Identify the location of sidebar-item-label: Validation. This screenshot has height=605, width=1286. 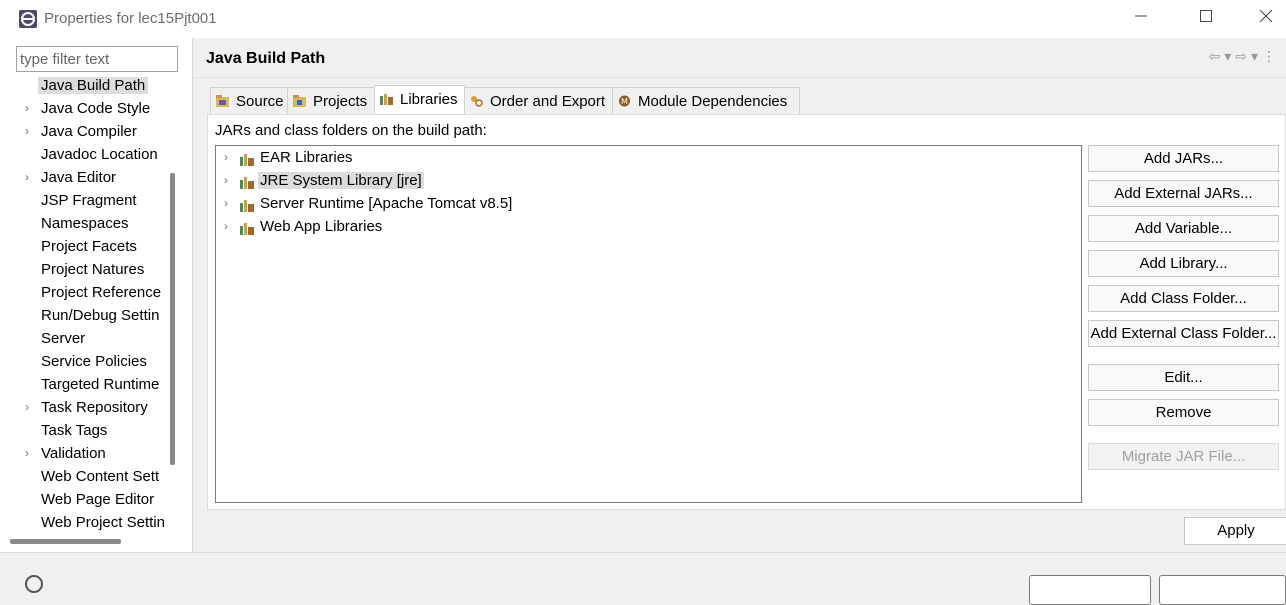
(73, 453).